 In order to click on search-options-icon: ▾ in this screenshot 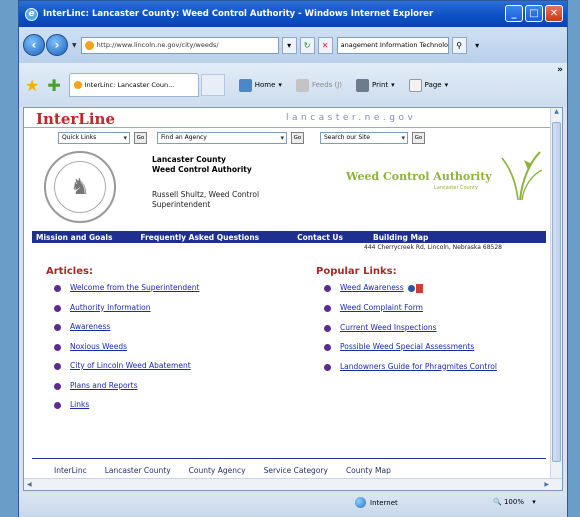, I will do `click(477, 45)`.